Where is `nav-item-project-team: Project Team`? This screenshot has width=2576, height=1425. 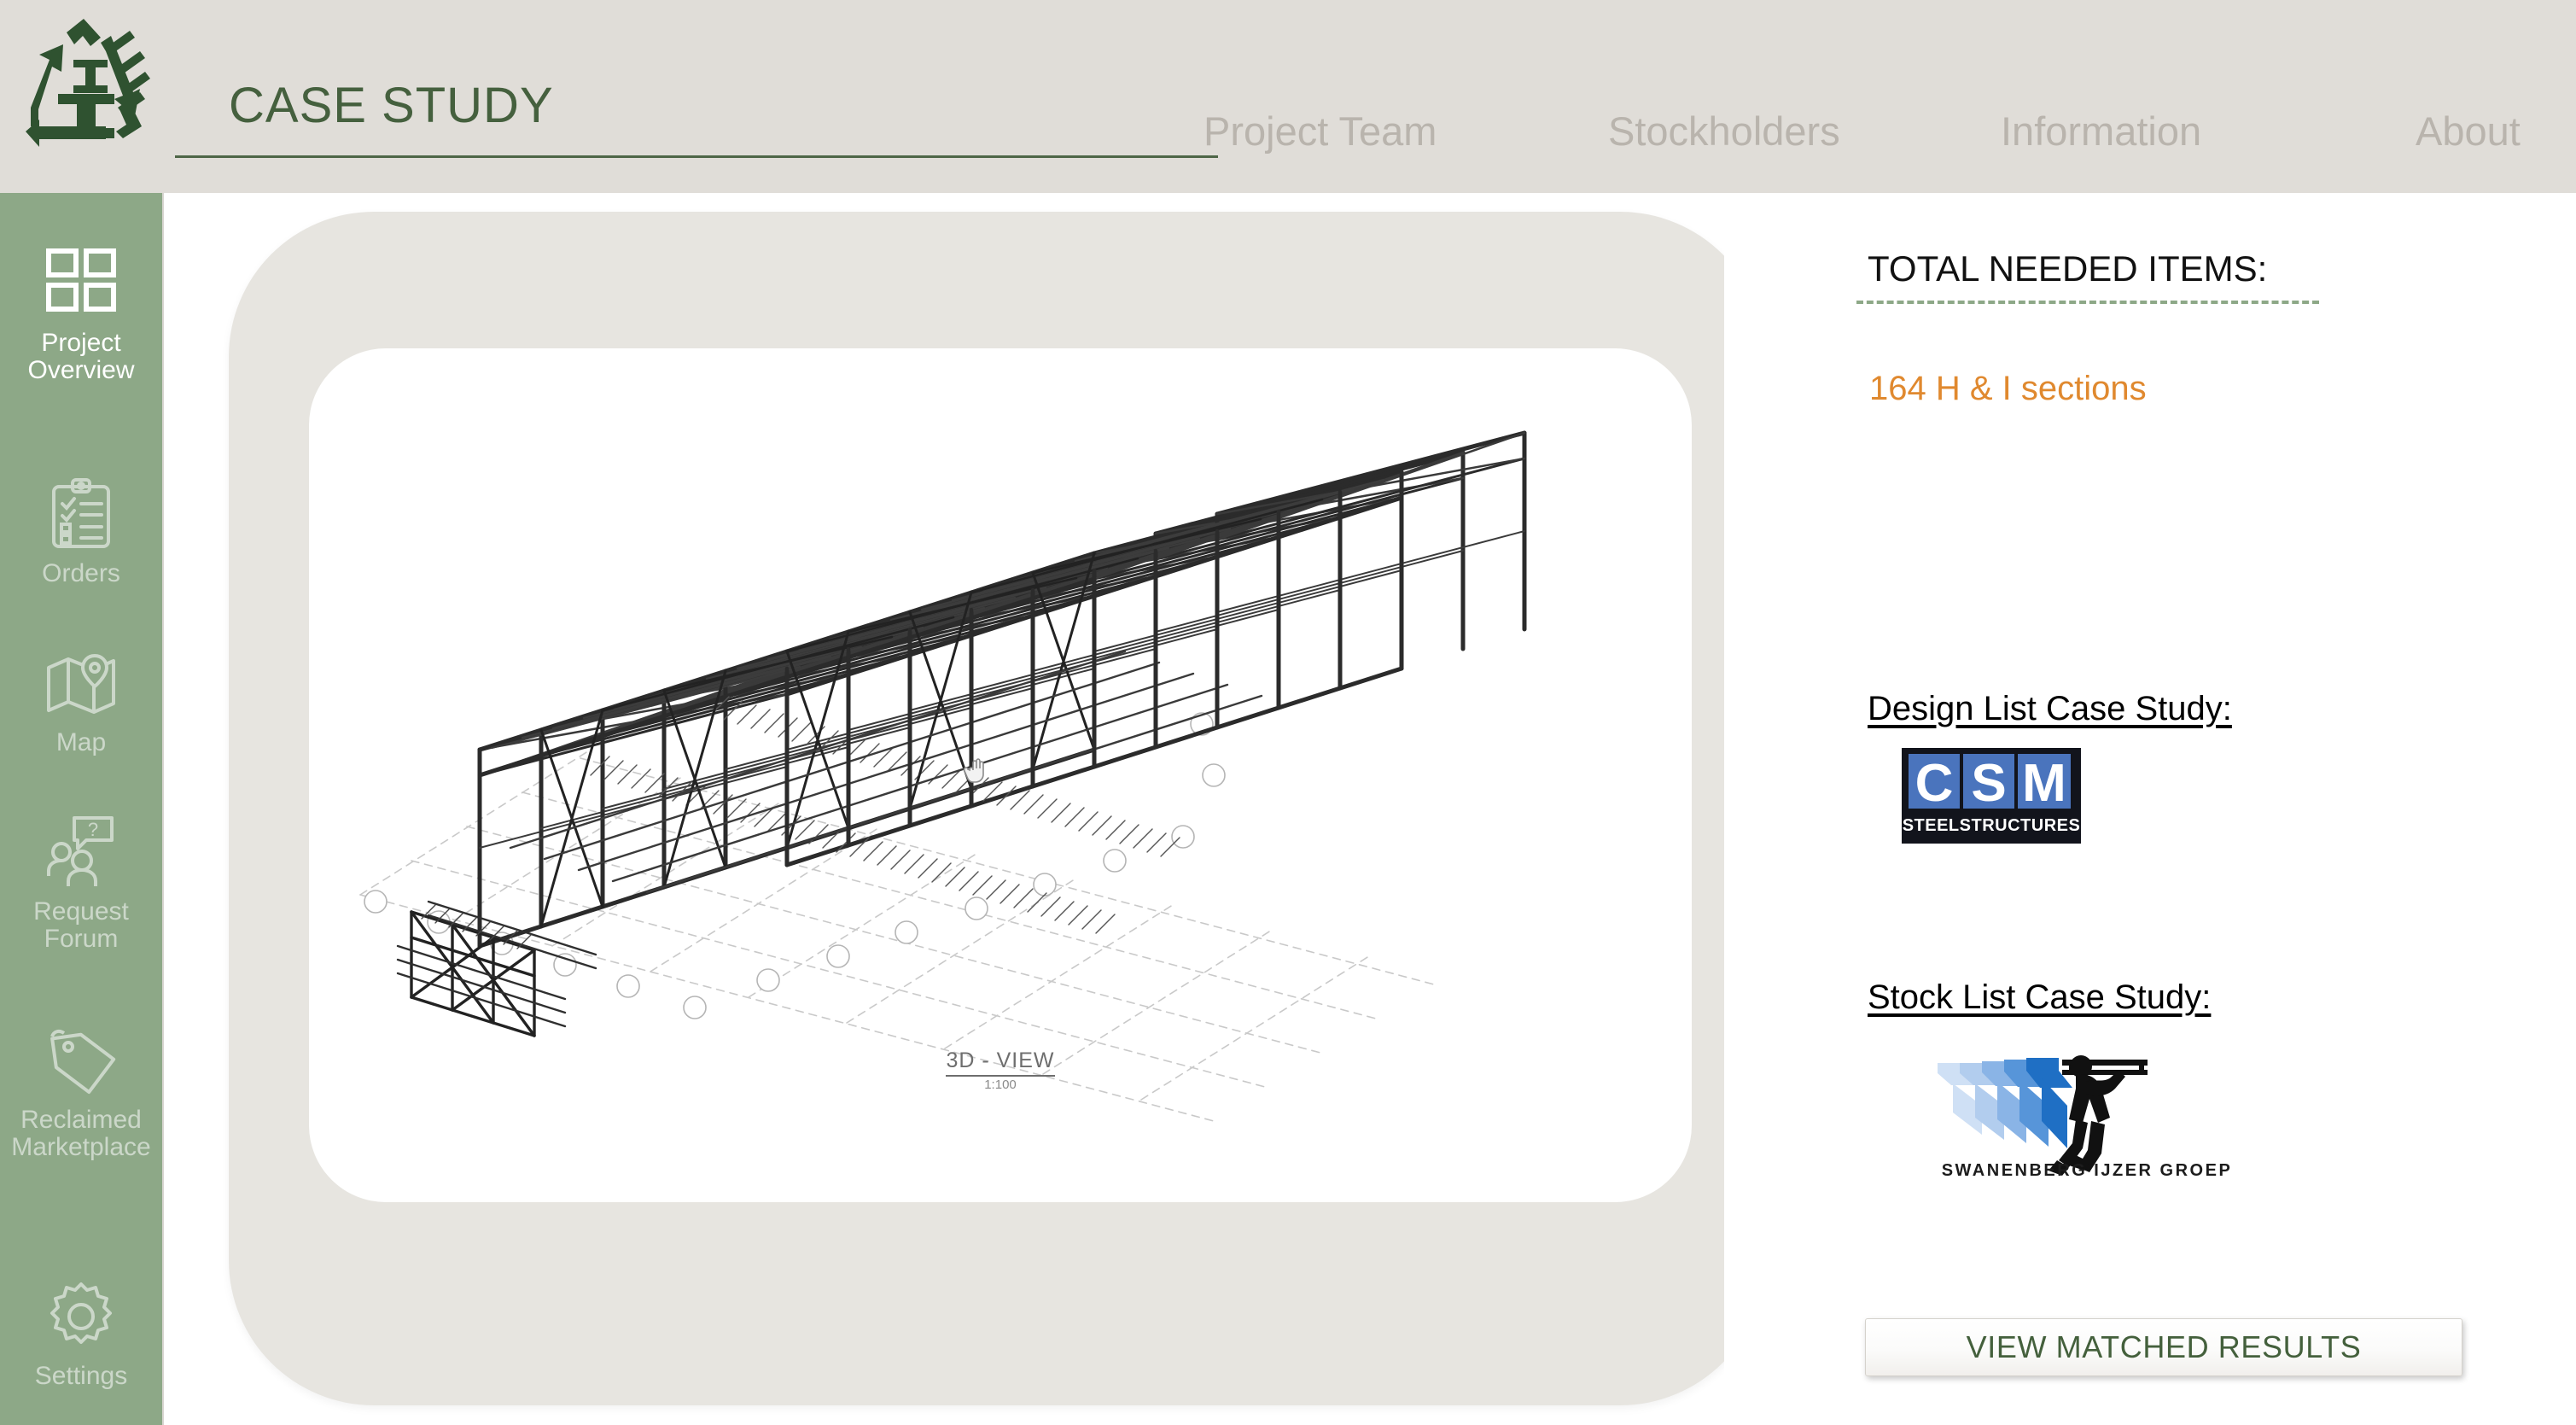 nav-item-project-team: Project Team is located at coordinates (1320, 131).